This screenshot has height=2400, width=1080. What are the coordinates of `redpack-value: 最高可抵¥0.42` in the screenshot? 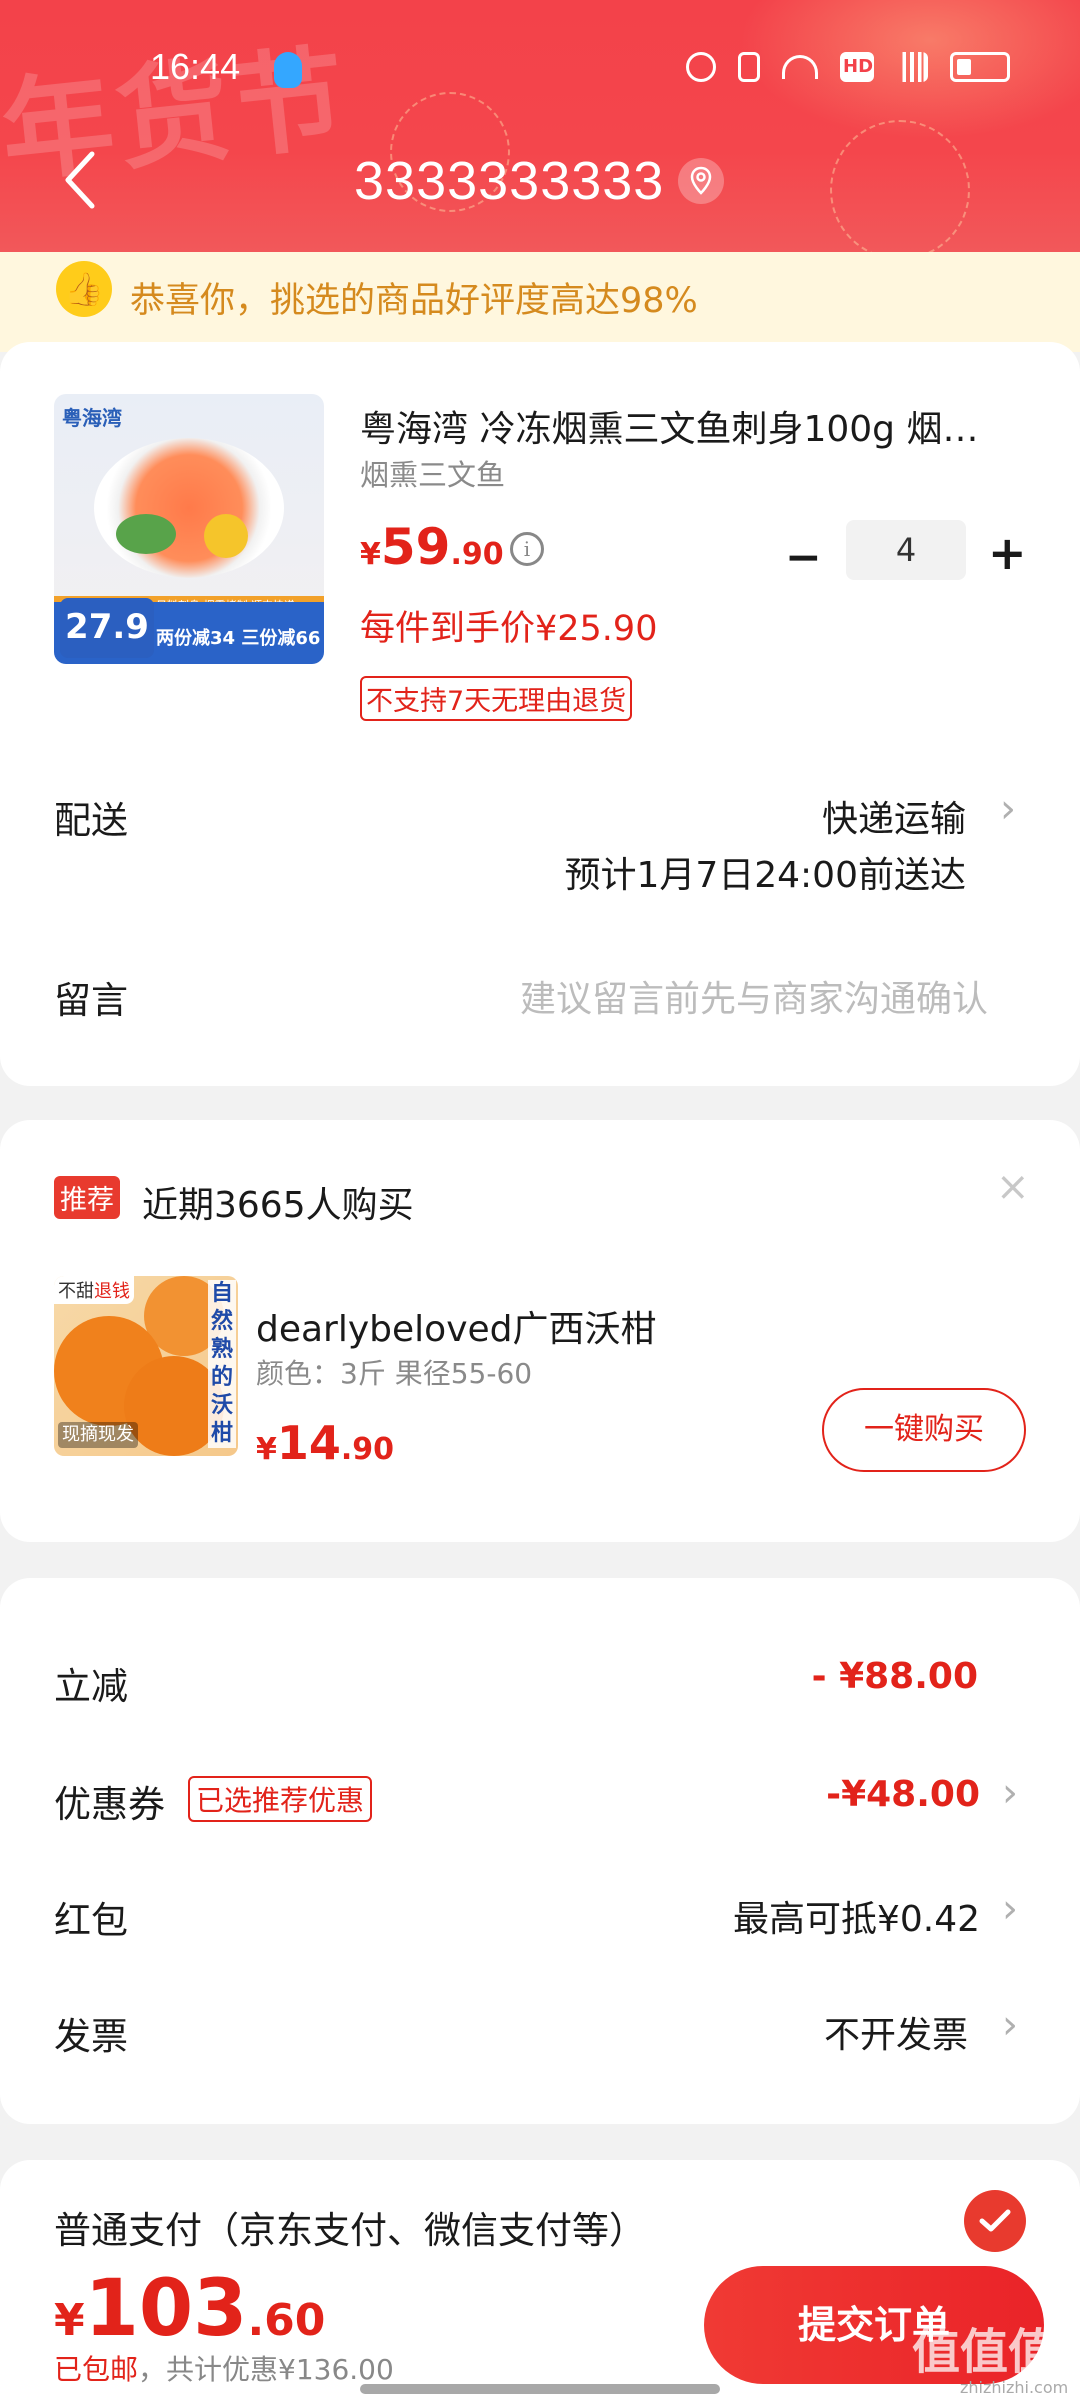 It's located at (856, 1916).